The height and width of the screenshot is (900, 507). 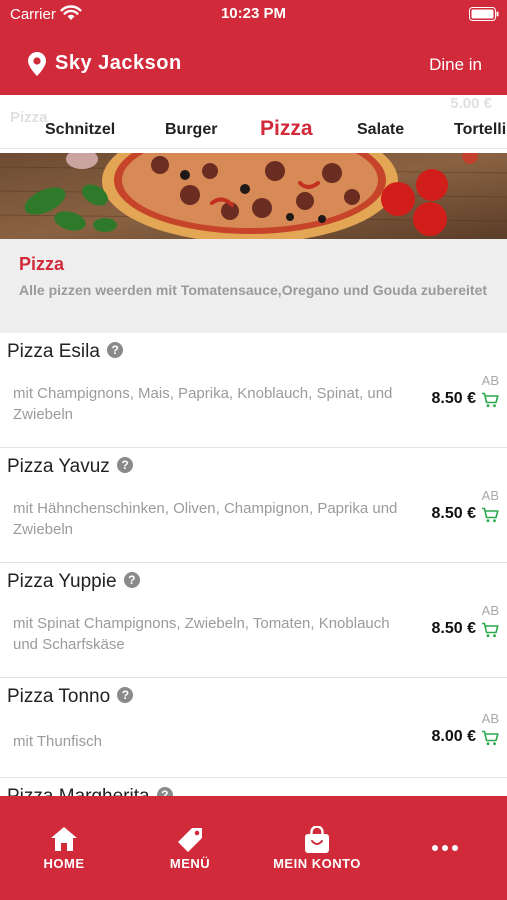 What do you see at coordinates (42, 264) in the screenshot?
I see `category-title: Pizza` at bounding box center [42, 264].